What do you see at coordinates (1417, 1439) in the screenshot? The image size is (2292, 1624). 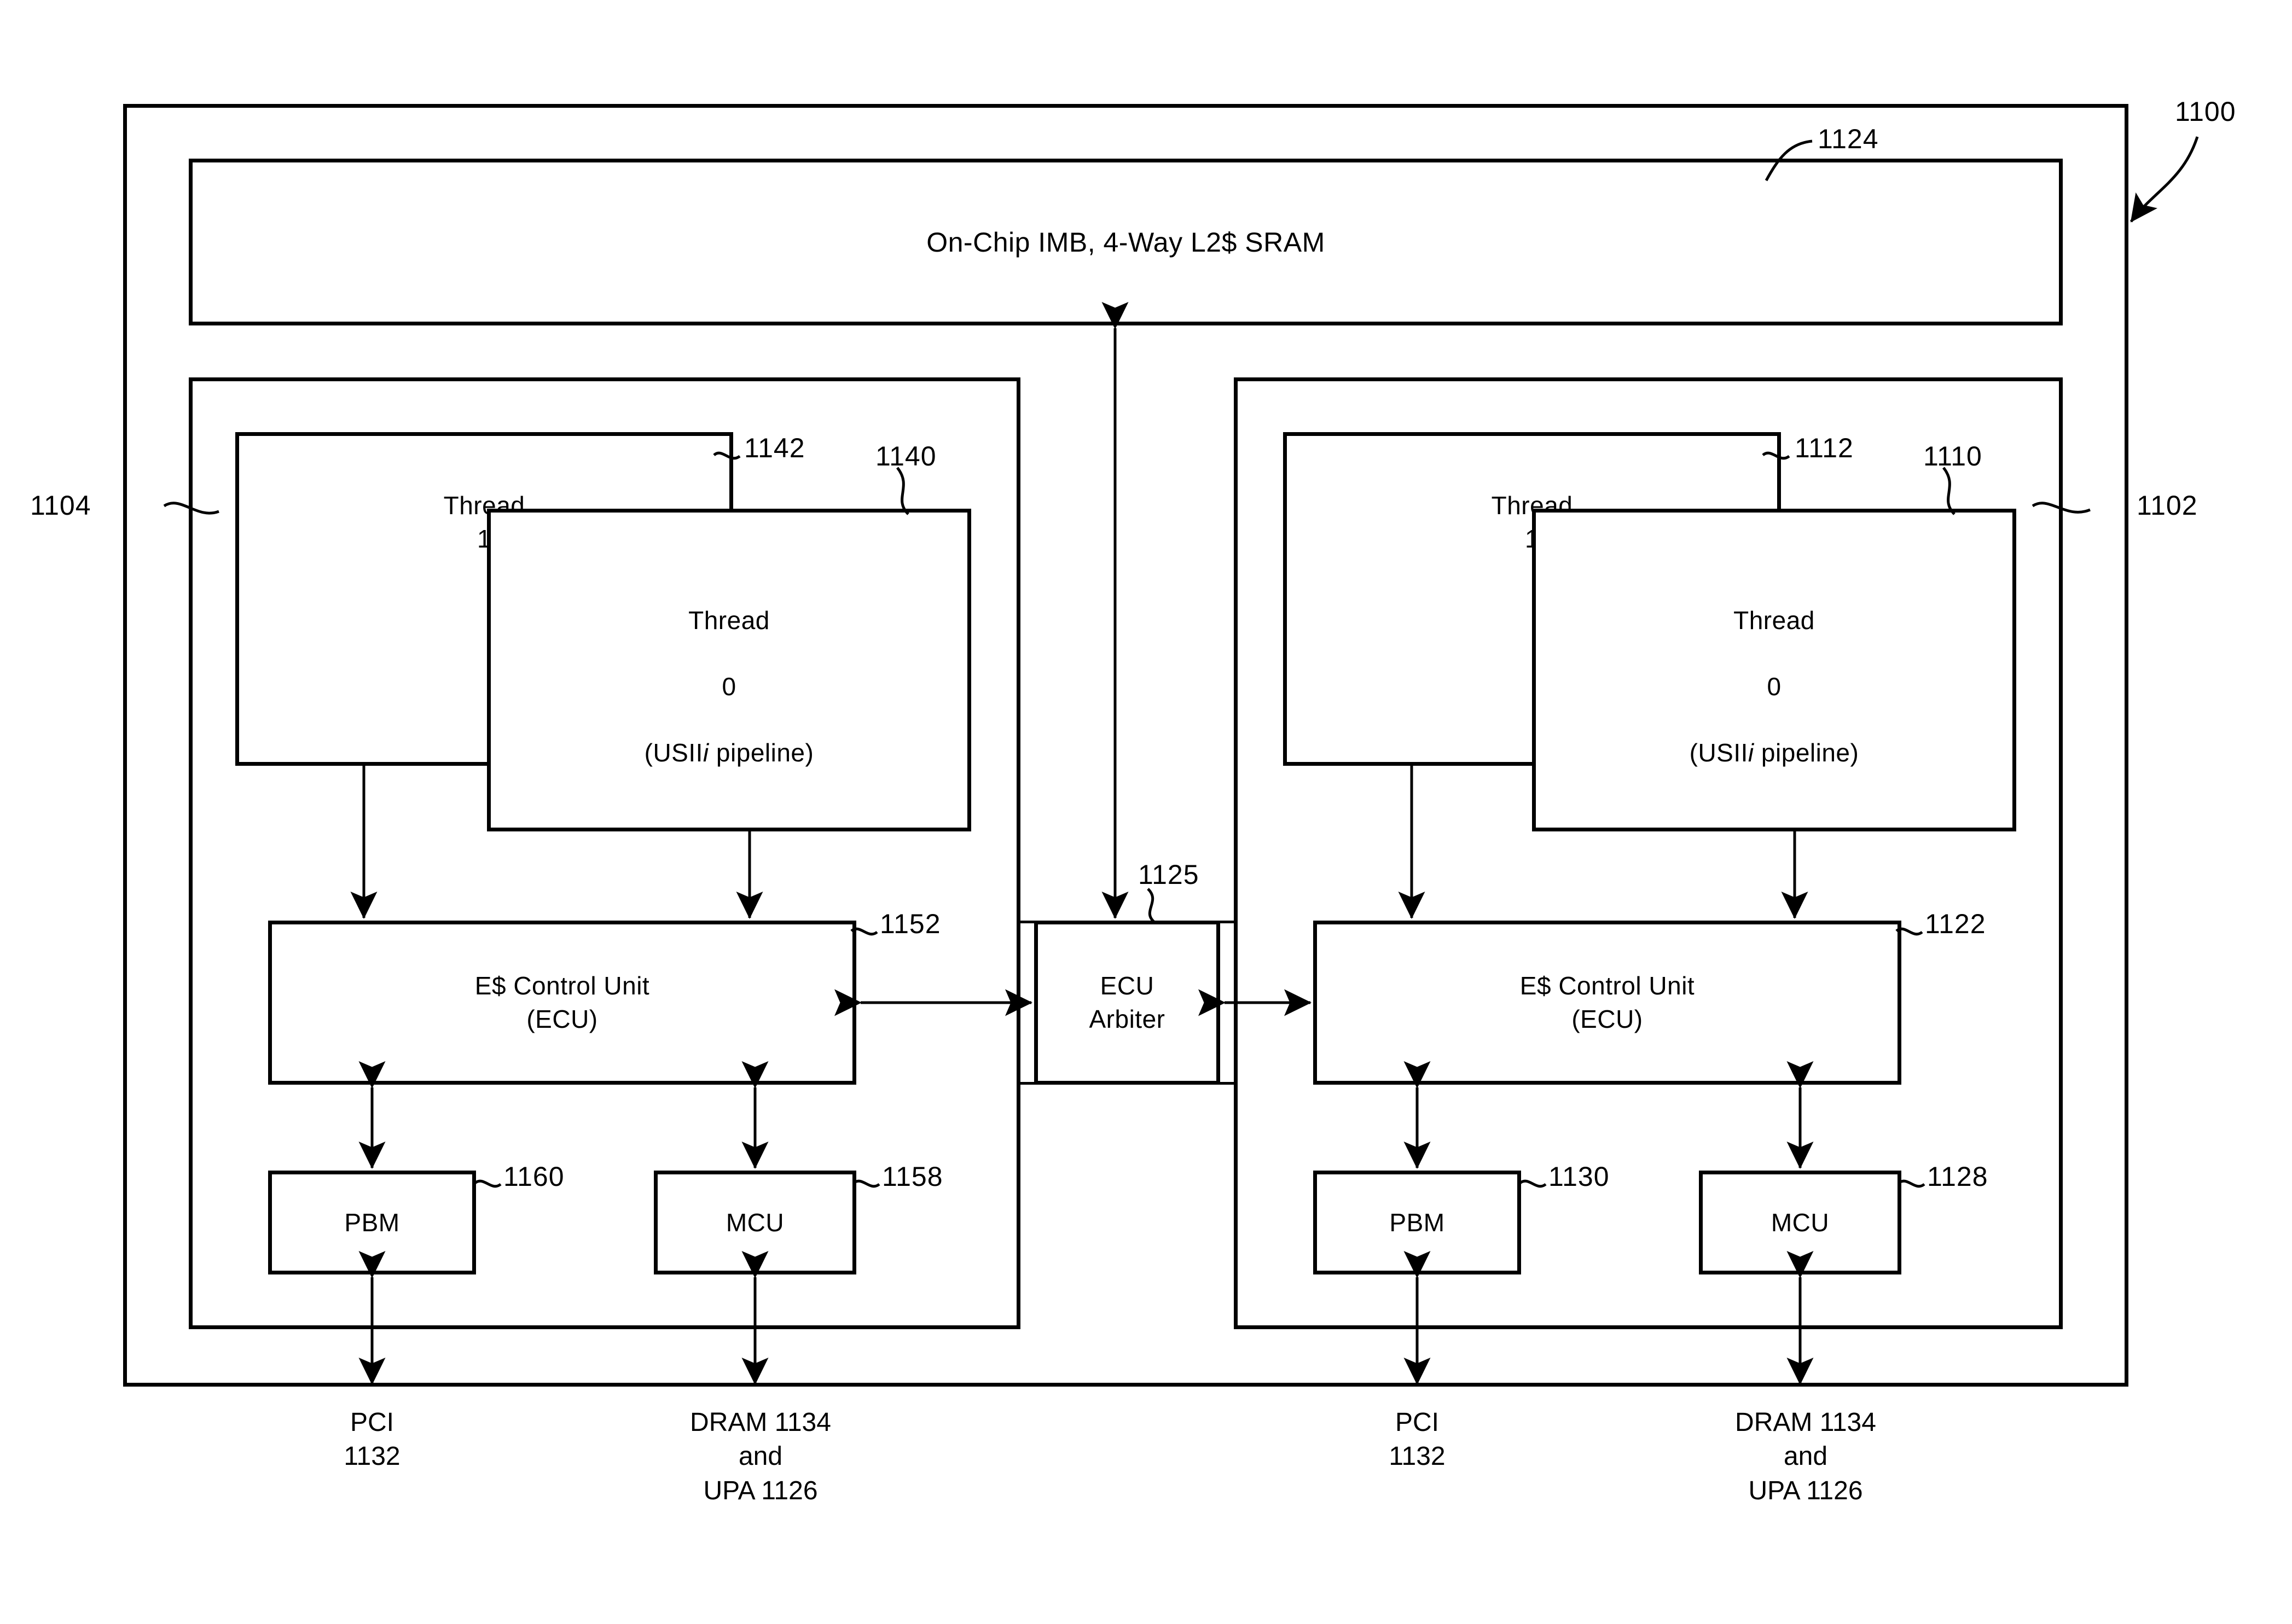 I see `bus-caption-pci-right: PCI 1132` at bounding box center [1417, 1439].